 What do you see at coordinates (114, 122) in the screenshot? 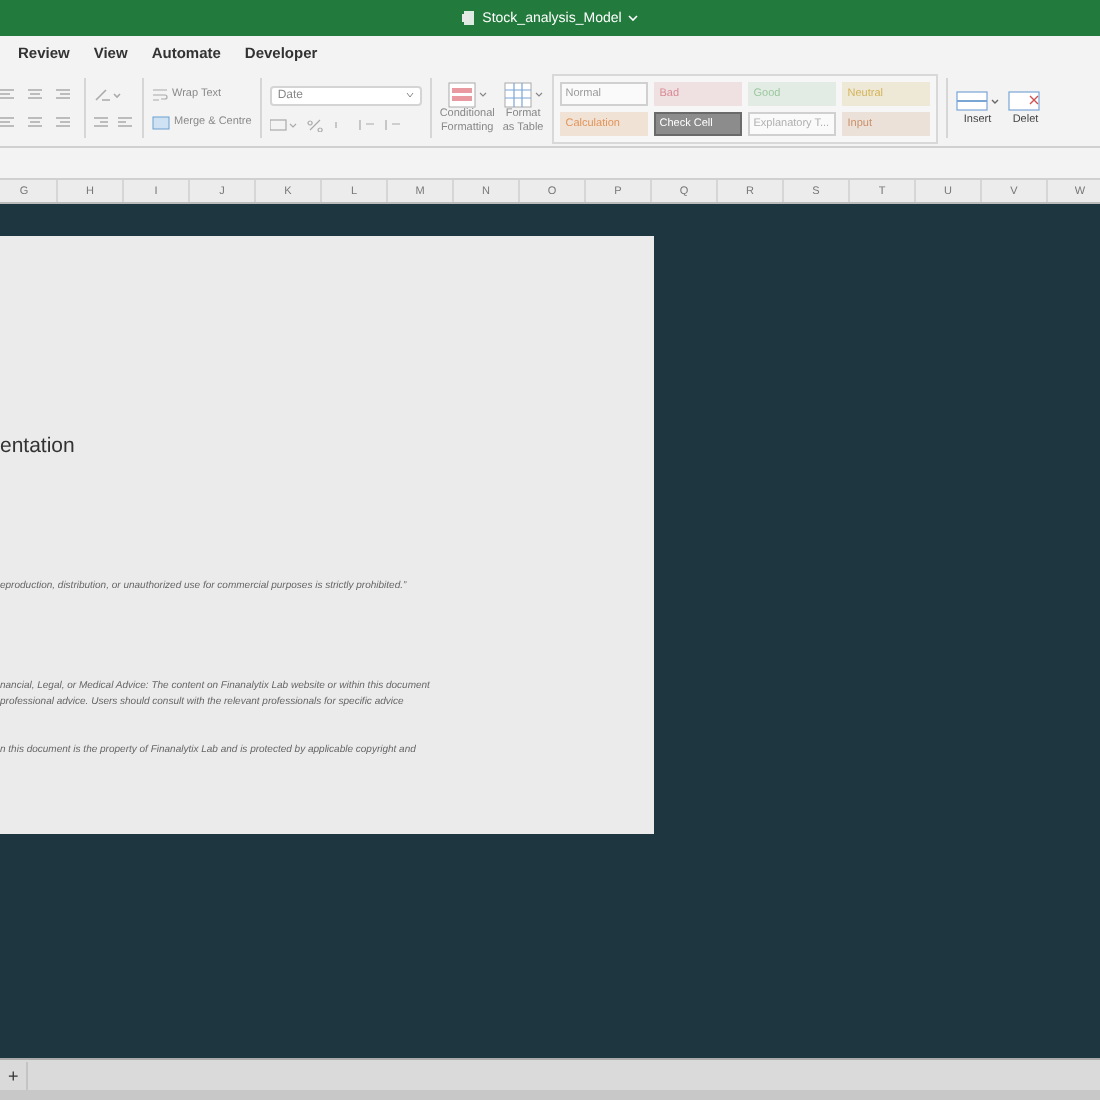
I see `indent-icons` at bounding box center [114, 122].